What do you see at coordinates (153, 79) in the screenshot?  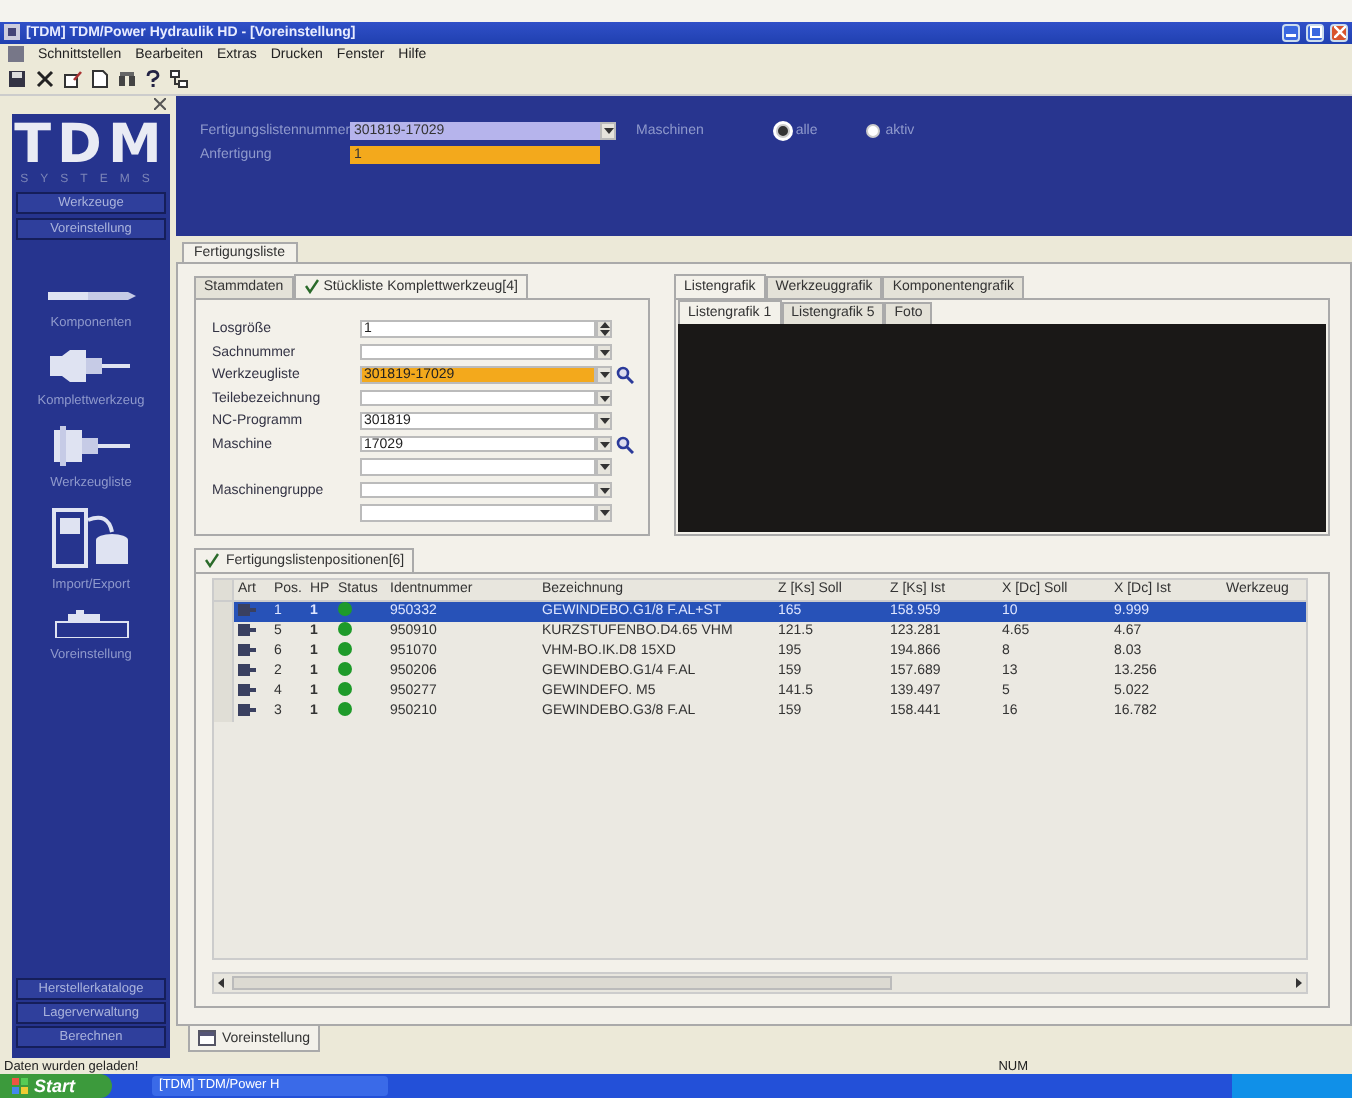 I see `help-icon` at bounding box center [153, 79].